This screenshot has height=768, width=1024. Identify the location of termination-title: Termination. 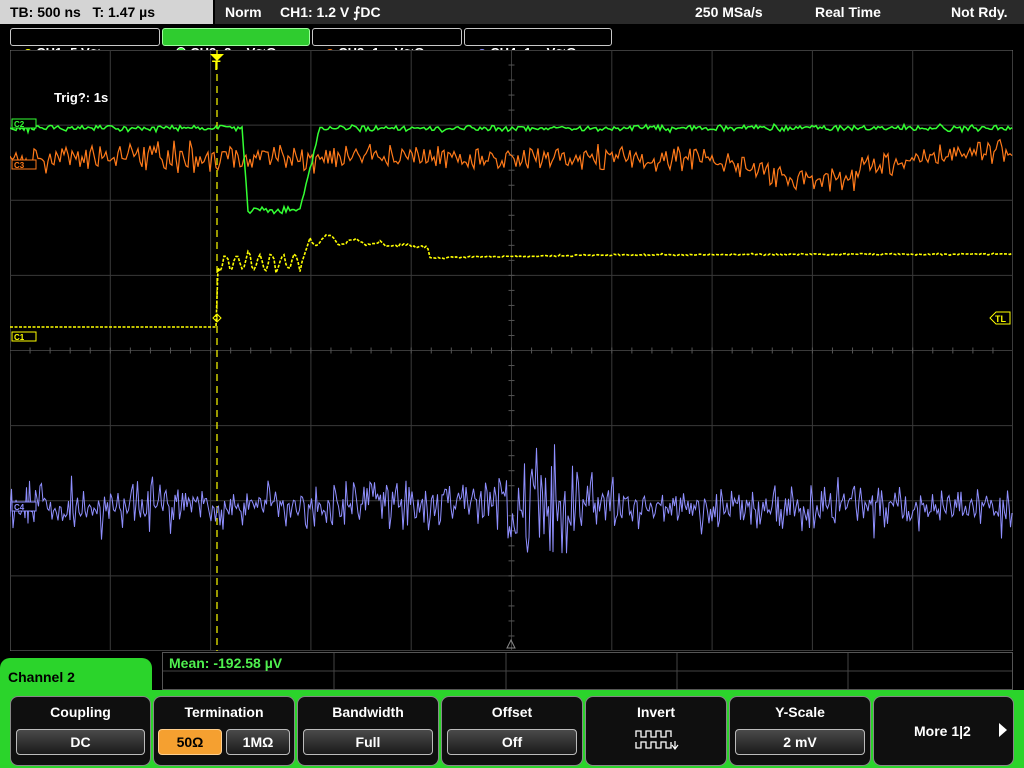
(224, 712).